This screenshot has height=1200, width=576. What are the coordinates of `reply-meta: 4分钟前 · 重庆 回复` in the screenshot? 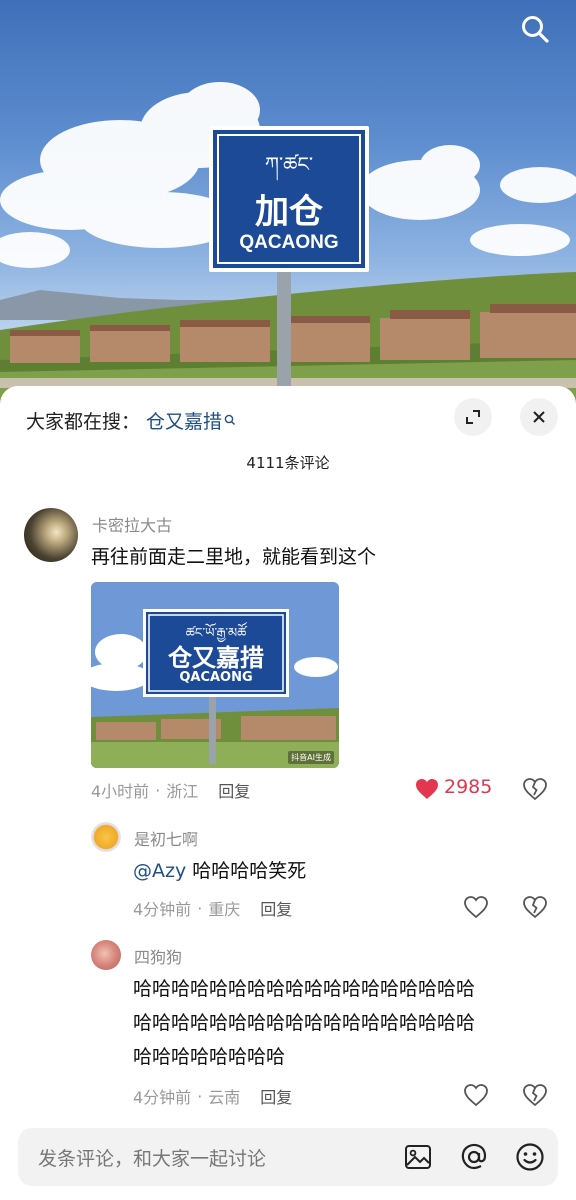 It's located at (212, 908).